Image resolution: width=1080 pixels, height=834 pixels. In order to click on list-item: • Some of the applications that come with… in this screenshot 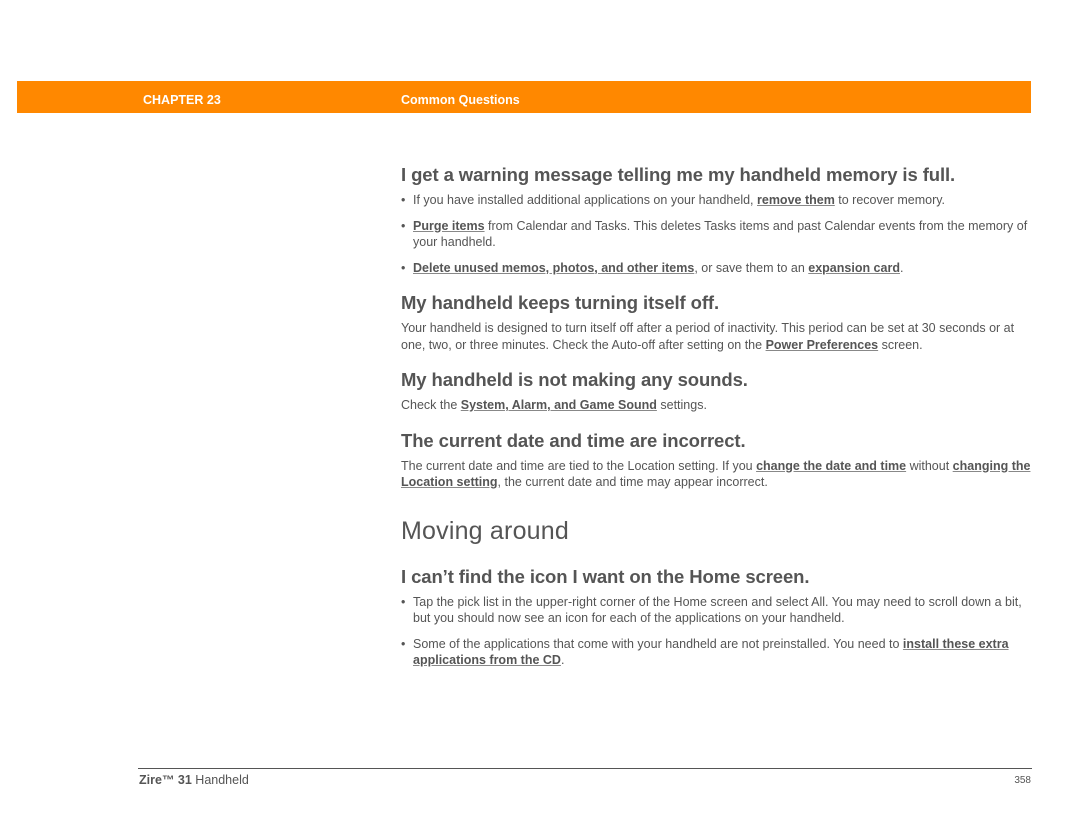, I will do `click(717, 652)`.